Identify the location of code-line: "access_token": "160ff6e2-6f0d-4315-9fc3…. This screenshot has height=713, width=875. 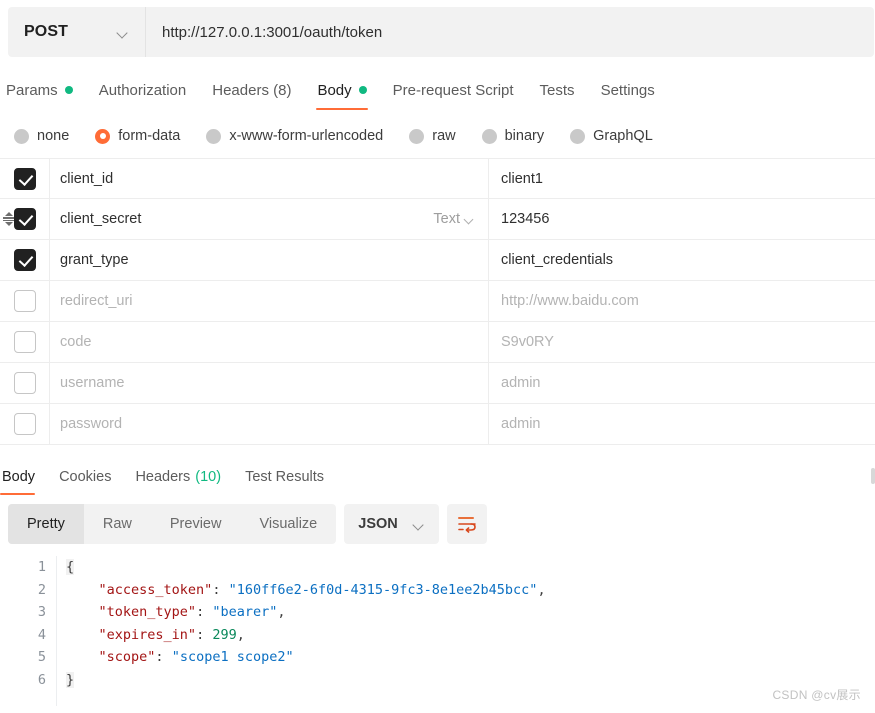
(470, 590).